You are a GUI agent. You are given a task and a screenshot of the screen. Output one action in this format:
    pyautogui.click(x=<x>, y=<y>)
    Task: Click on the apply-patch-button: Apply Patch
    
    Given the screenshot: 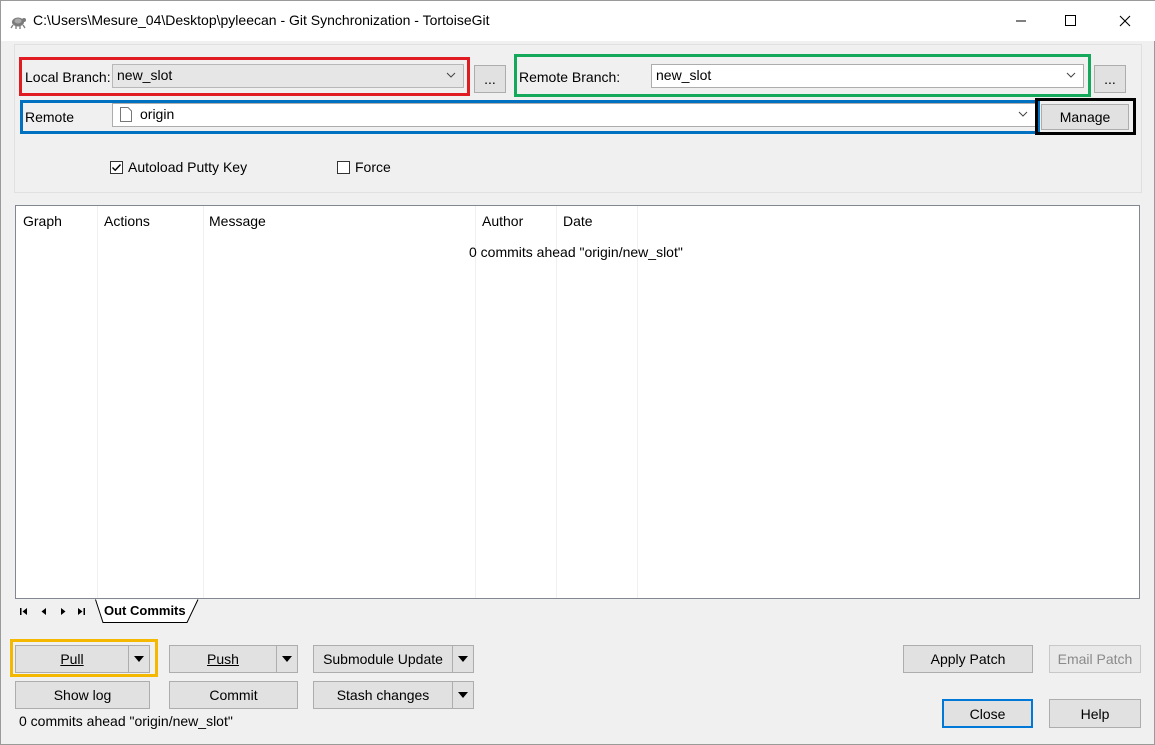 What is the action you would take?
    pyautogui.click(x=968, y=659)
    